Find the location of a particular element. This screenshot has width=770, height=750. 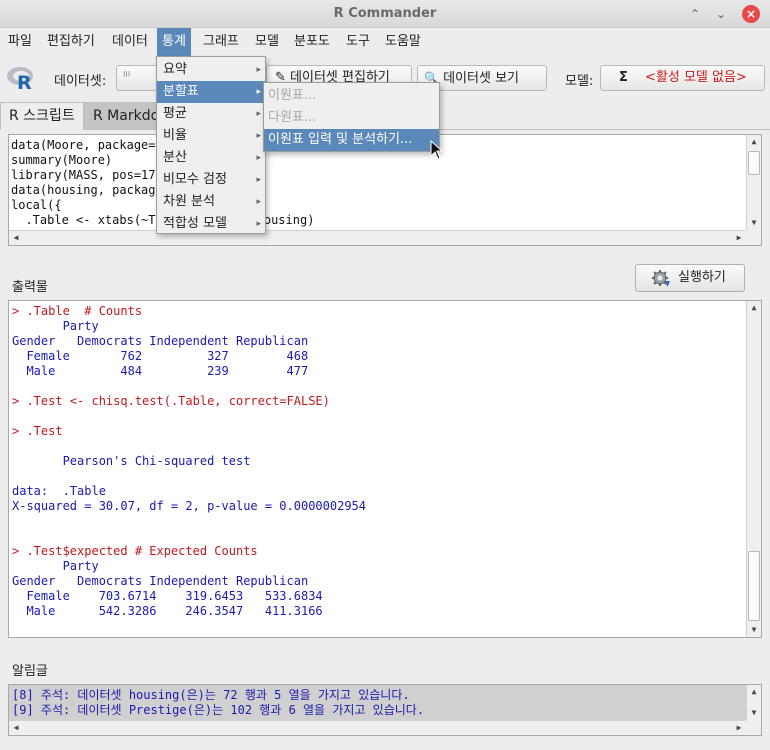

menu-item-variances: 분산 ▸ is located at coordinates (211, 158).